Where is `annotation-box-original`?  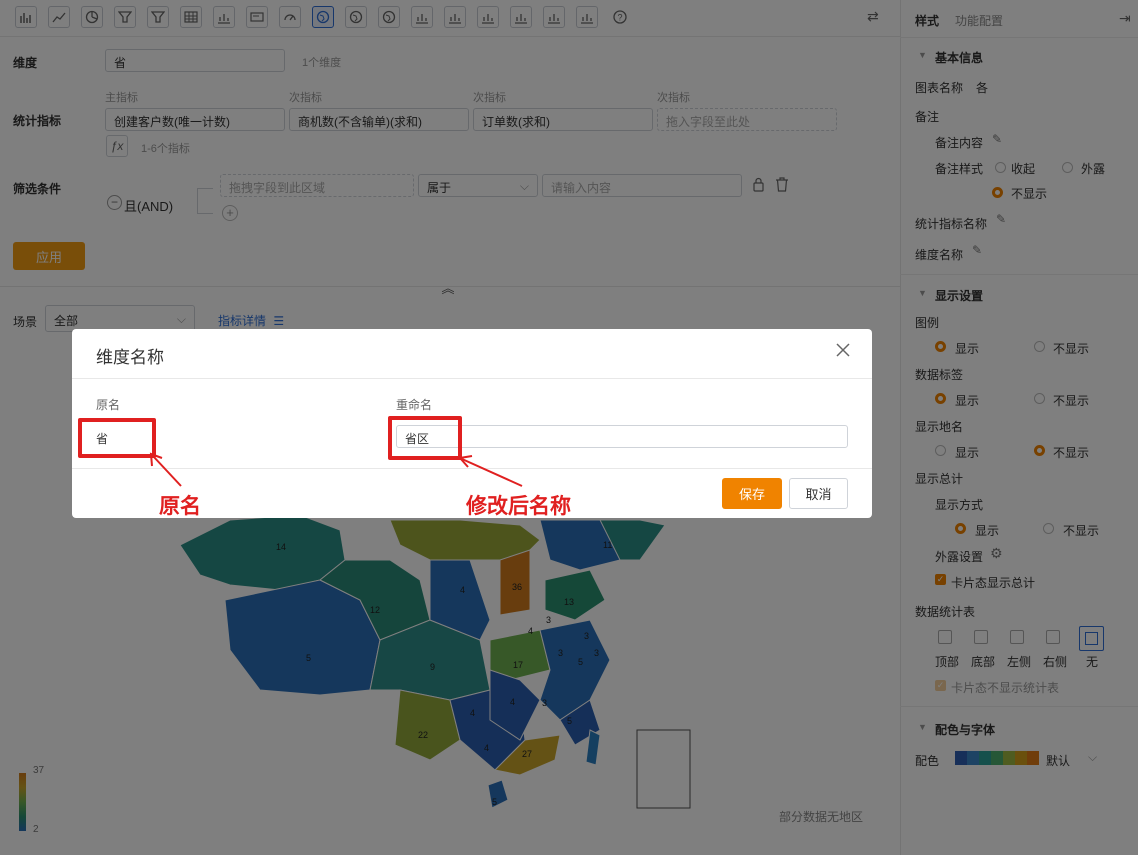
annotation-box-original is located at coordinates (117, 438).